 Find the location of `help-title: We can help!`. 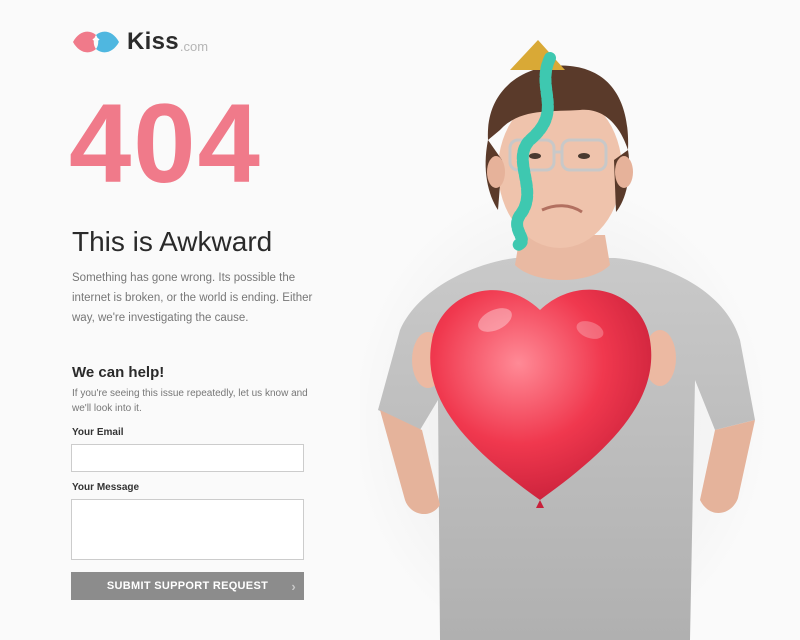

help-title: We can help! is located at coordinates (118, 372).